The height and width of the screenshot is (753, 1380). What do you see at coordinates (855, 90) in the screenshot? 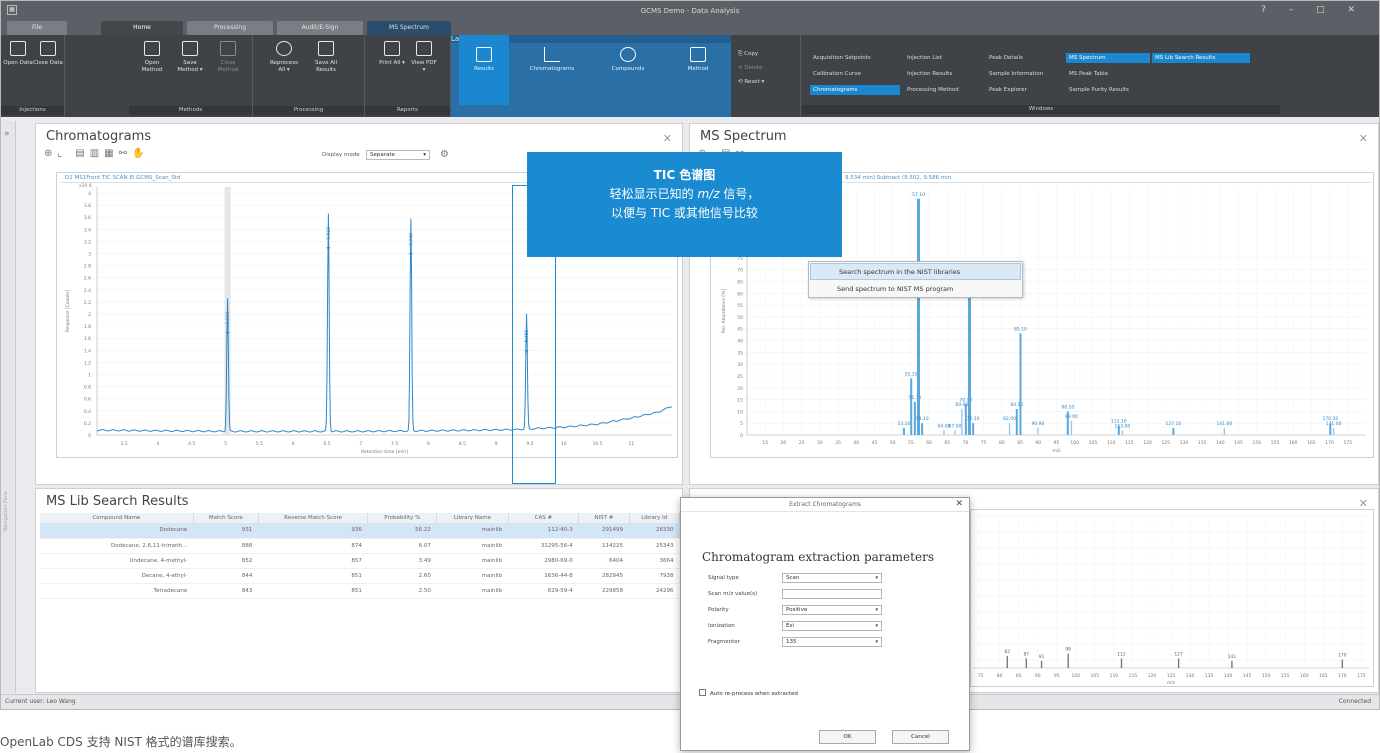
I see `window-chromatograms: Chromatograms` at bounding box center [855, 90].